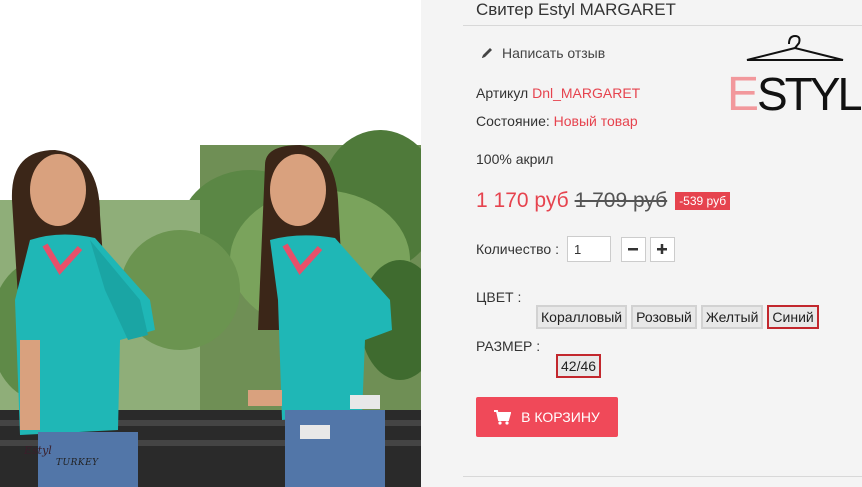 The width and height of the screenshot is (862, 487). I want to click on quantity-row: Количество :, so click(575, 249).